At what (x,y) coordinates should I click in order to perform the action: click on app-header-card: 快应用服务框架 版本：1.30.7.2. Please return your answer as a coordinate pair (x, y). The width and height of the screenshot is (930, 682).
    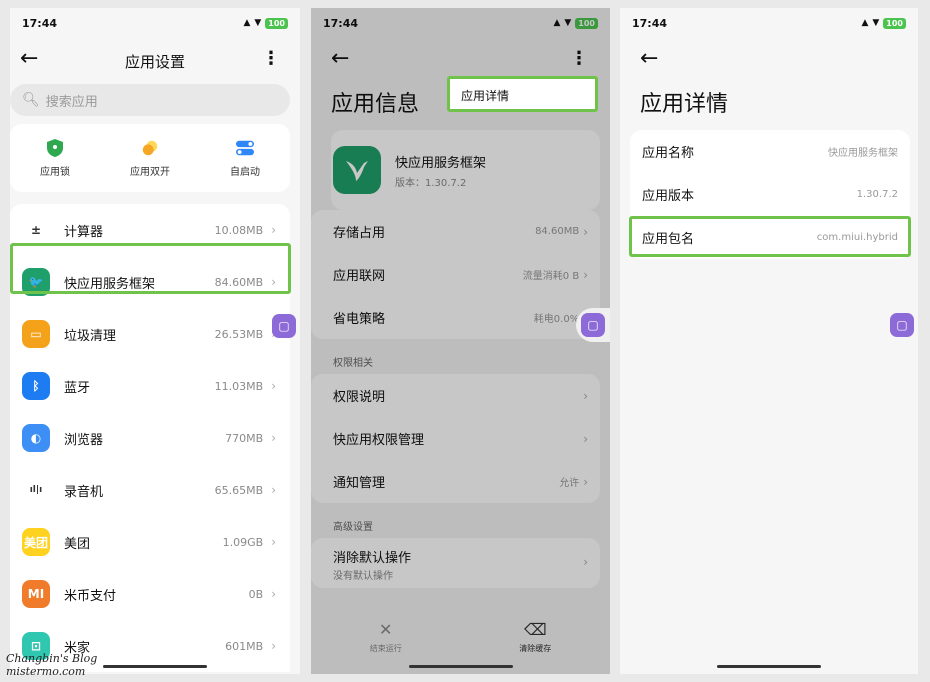
    Looking at the image, I should click on (465, 170).